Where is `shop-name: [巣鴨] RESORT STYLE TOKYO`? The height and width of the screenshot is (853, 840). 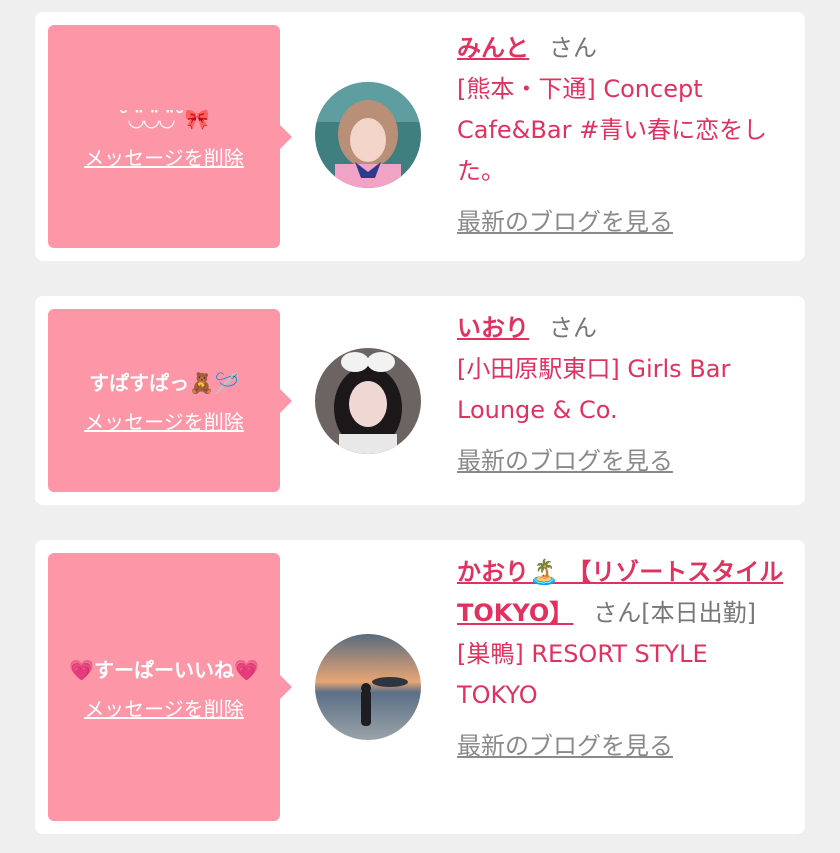 shop-name: [巣鴨] RESORT STYLE TOKYO is located at coordinates (582, 674).